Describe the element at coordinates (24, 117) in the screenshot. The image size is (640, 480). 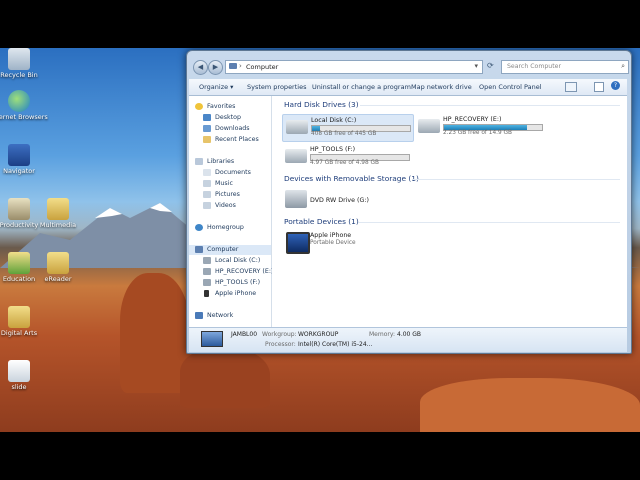
I see `desktop-icon-label: Internet Browsers` at that location.